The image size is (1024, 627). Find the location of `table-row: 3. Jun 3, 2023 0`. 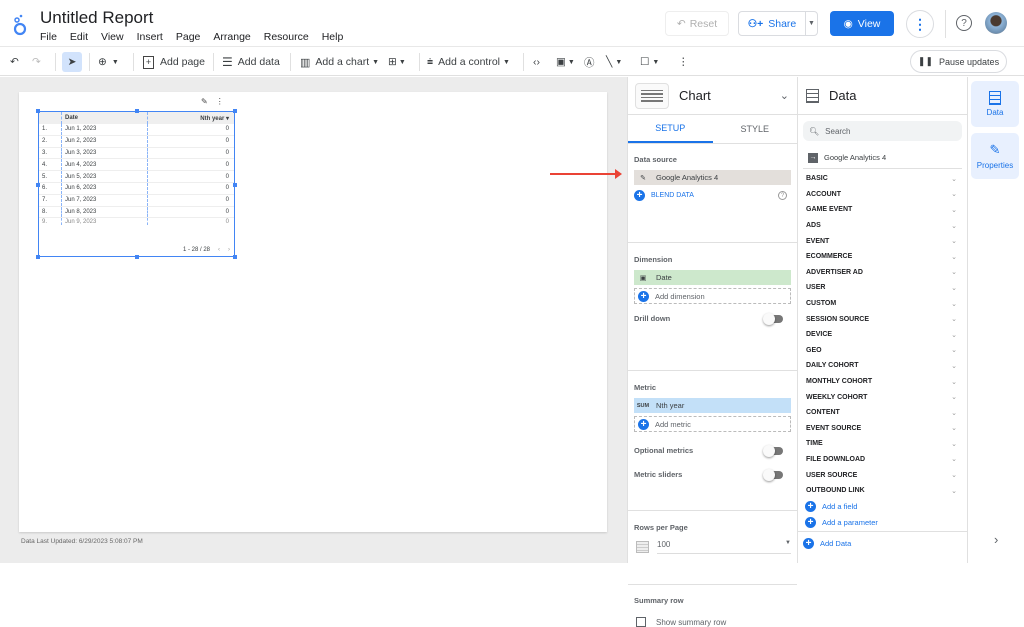

table-row: 3. Jun 3, 2023 0 is located at coordinates (136, 153).